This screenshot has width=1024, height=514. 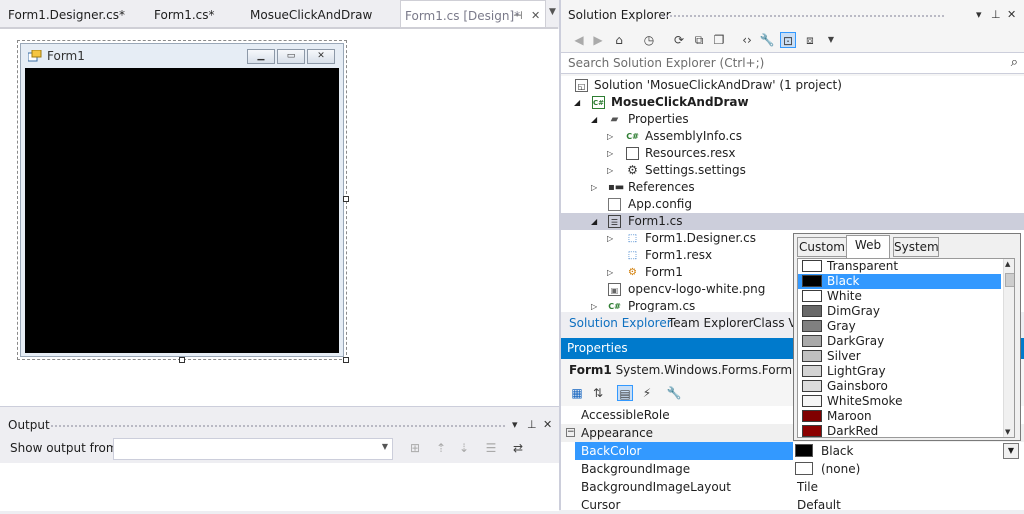 I want to click on color-list-scrollbar: ▲ ▼, so click(x=1008, y=348).